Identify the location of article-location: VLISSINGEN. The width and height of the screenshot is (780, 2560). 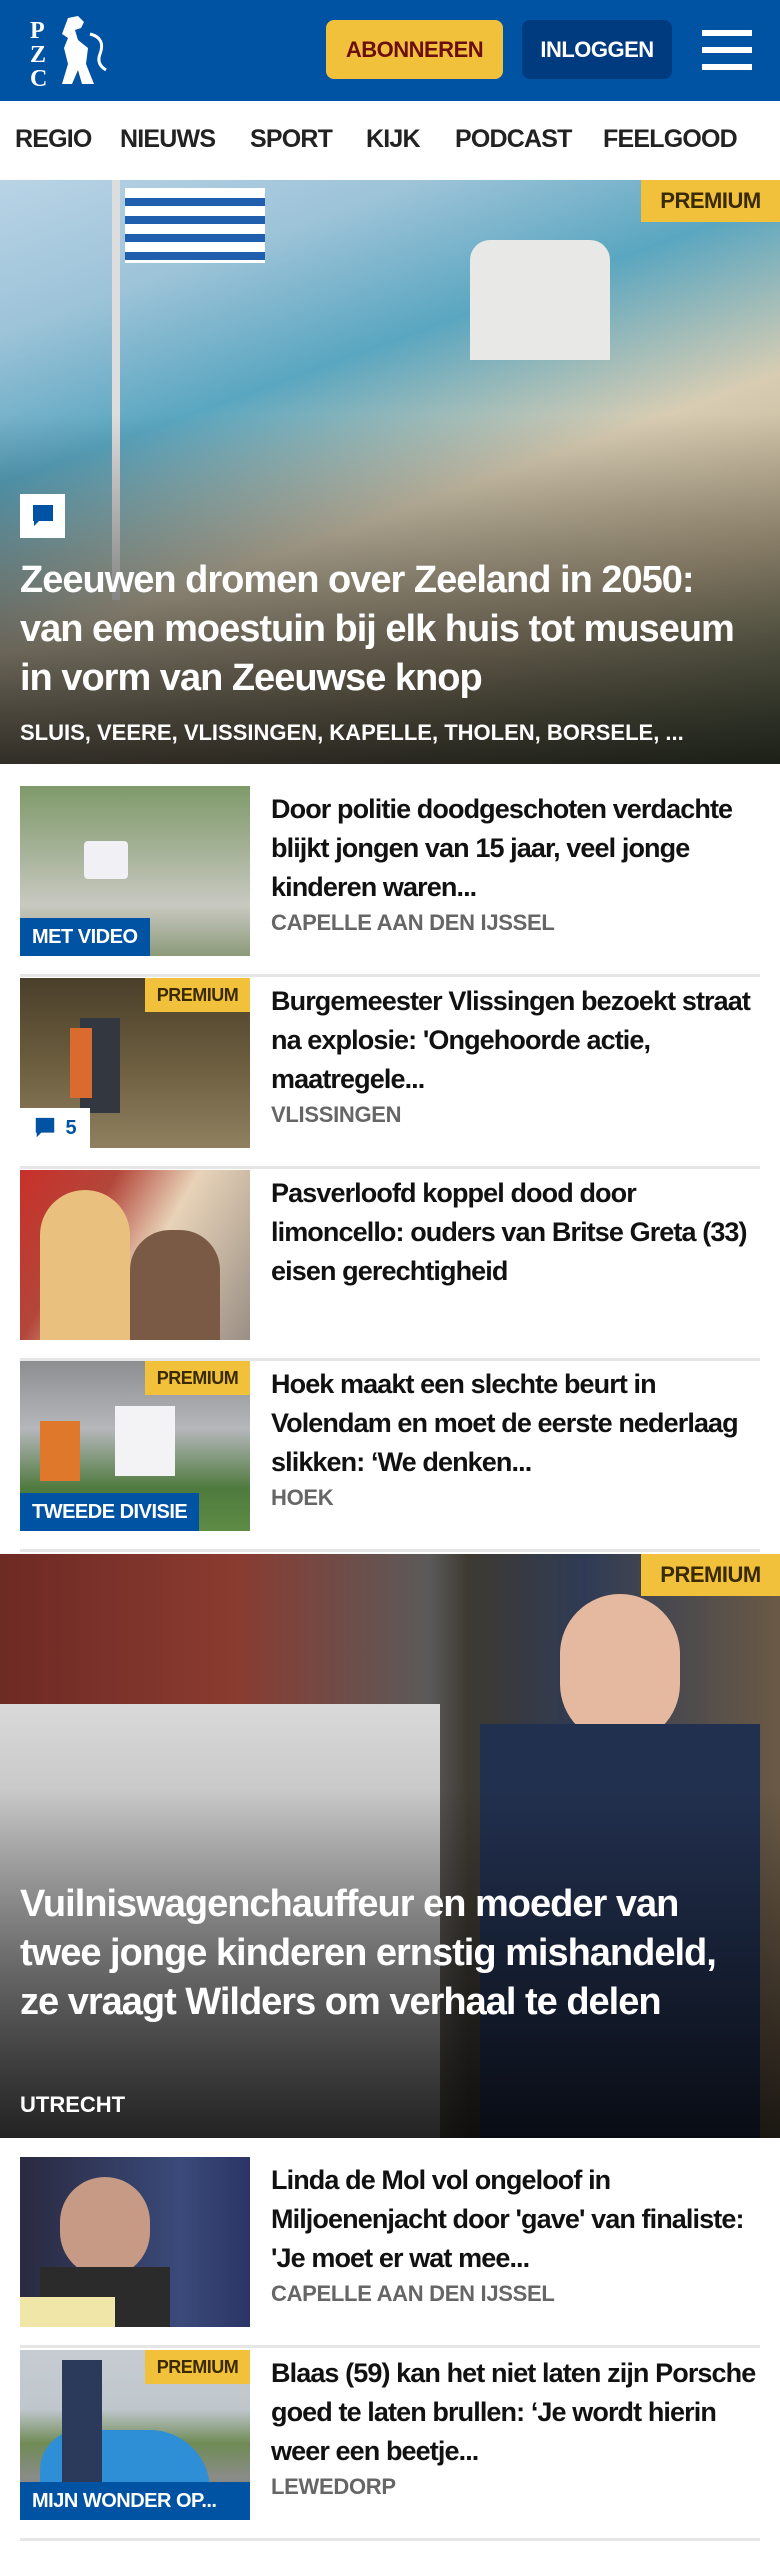
(336, 1114).